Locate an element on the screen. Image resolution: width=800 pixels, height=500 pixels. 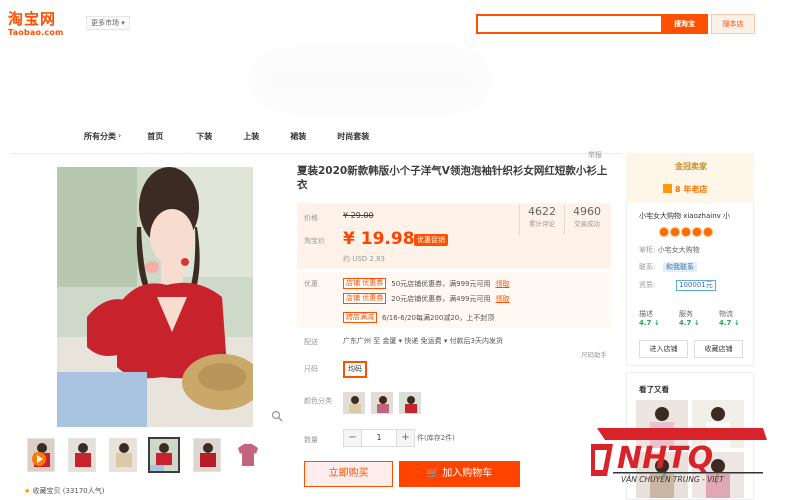
coupon-row: 店铺 优惠券 20元店铺优惠券，满499元可用 领取 is located at coordinates (426, 298).